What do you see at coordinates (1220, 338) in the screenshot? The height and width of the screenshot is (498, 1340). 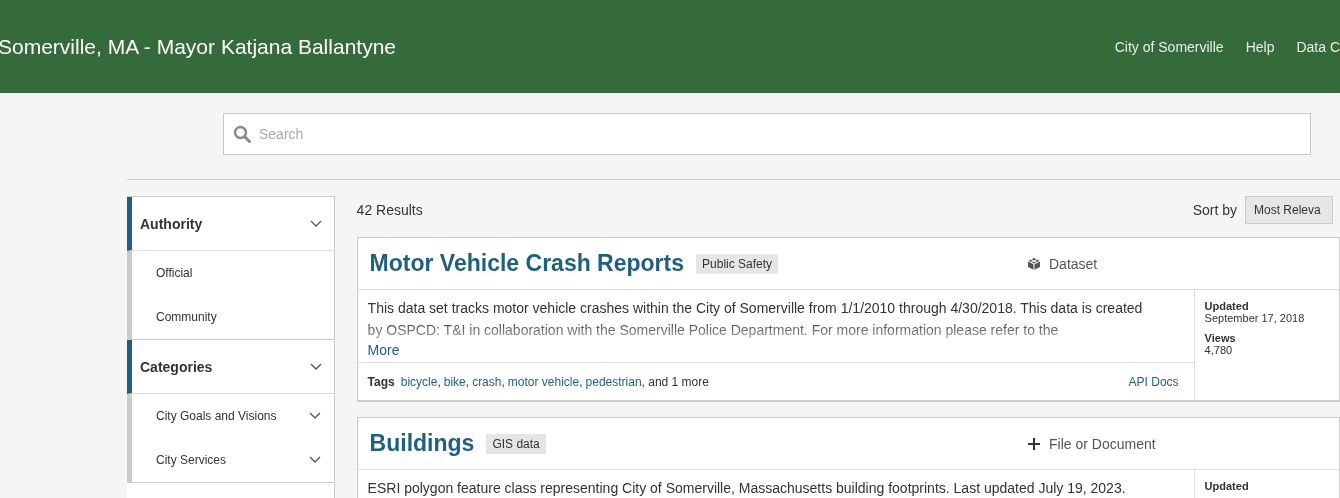 I see `meta-label: Views` at bounding box center [1220, 338].